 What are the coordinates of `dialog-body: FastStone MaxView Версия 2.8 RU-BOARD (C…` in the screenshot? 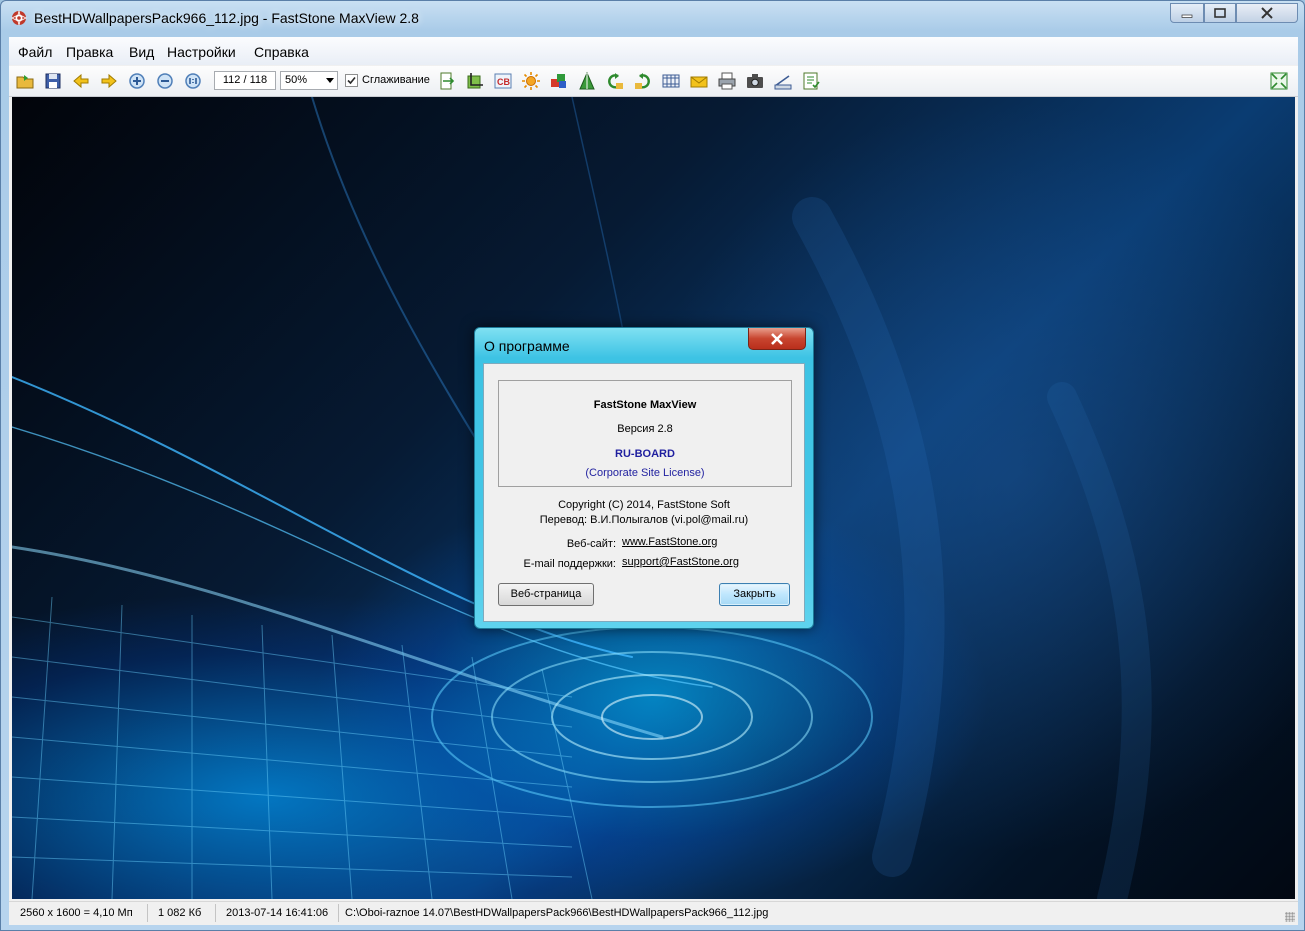 It's located at (644, 492).